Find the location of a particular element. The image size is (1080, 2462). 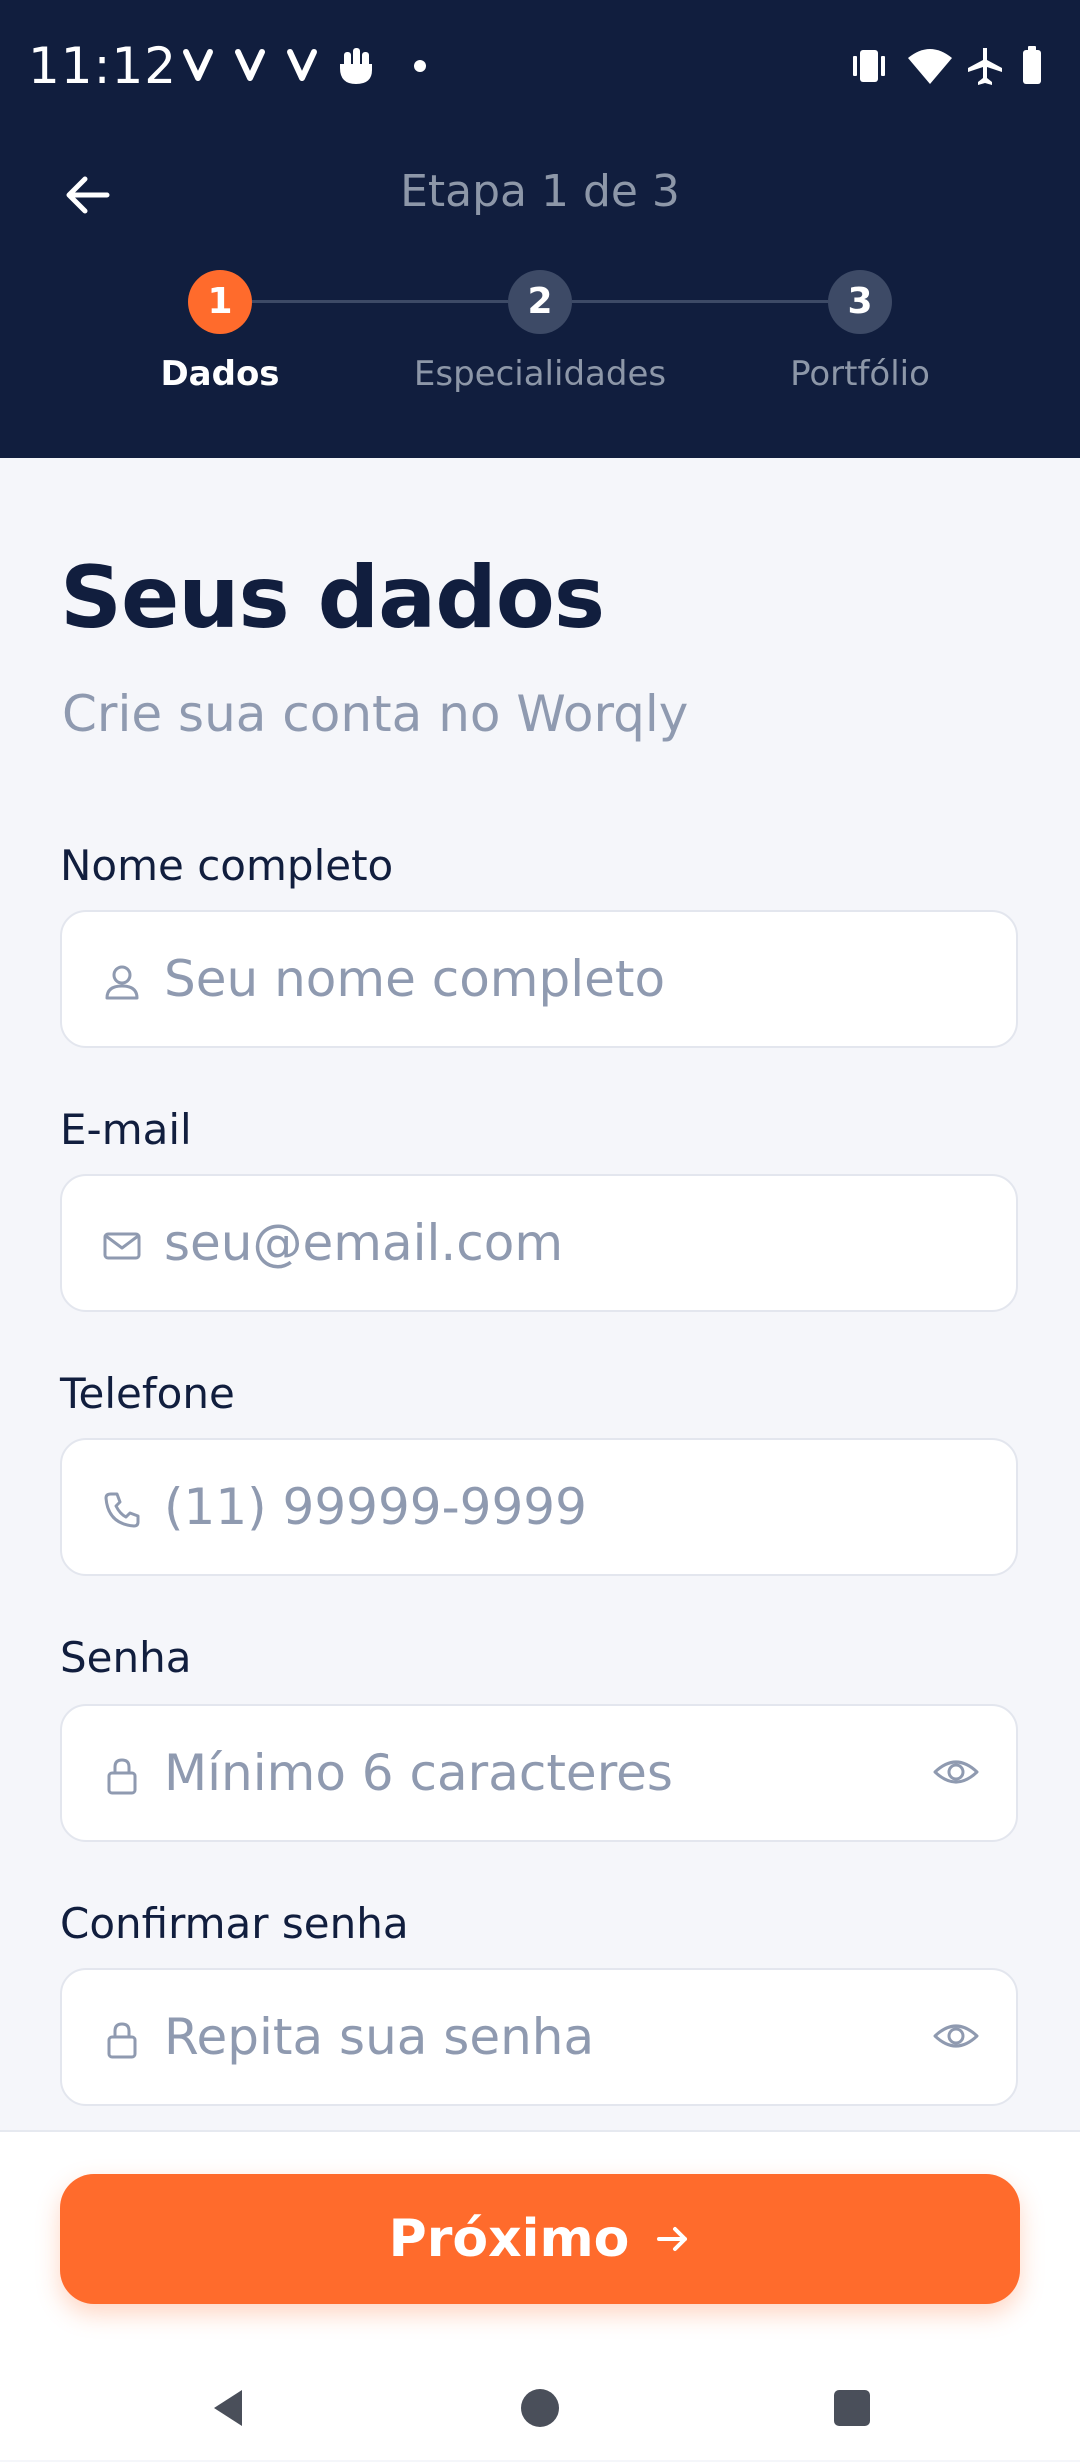

step-label-especialidades: Especialidades is located at coordinates (540, 374).